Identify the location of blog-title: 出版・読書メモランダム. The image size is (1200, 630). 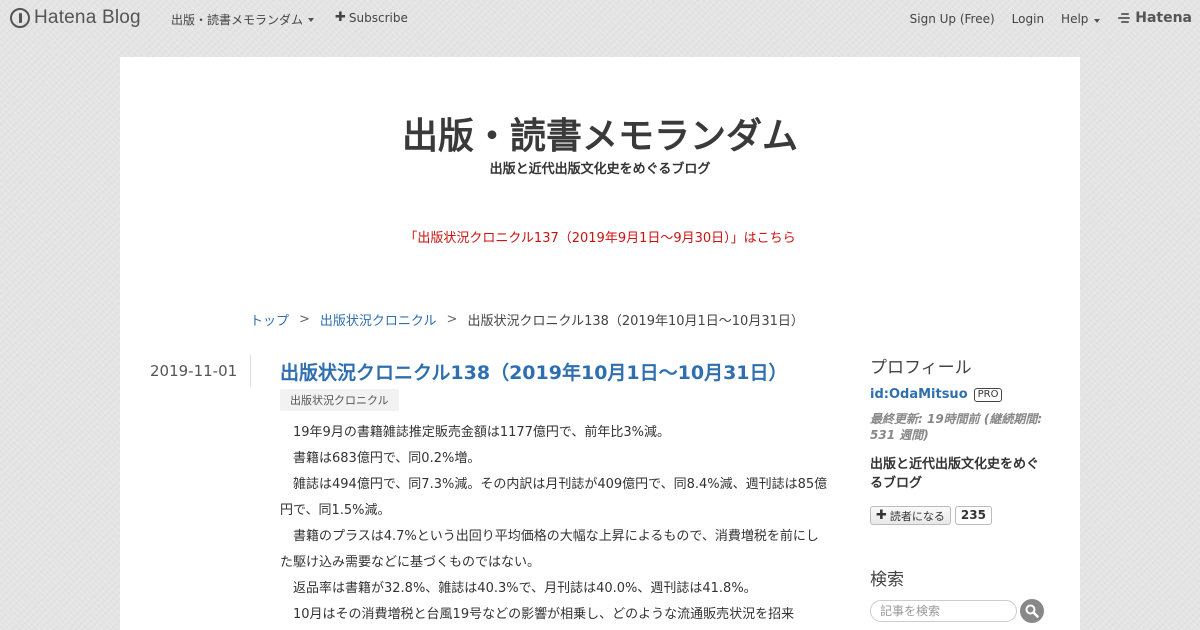
(600, 133).